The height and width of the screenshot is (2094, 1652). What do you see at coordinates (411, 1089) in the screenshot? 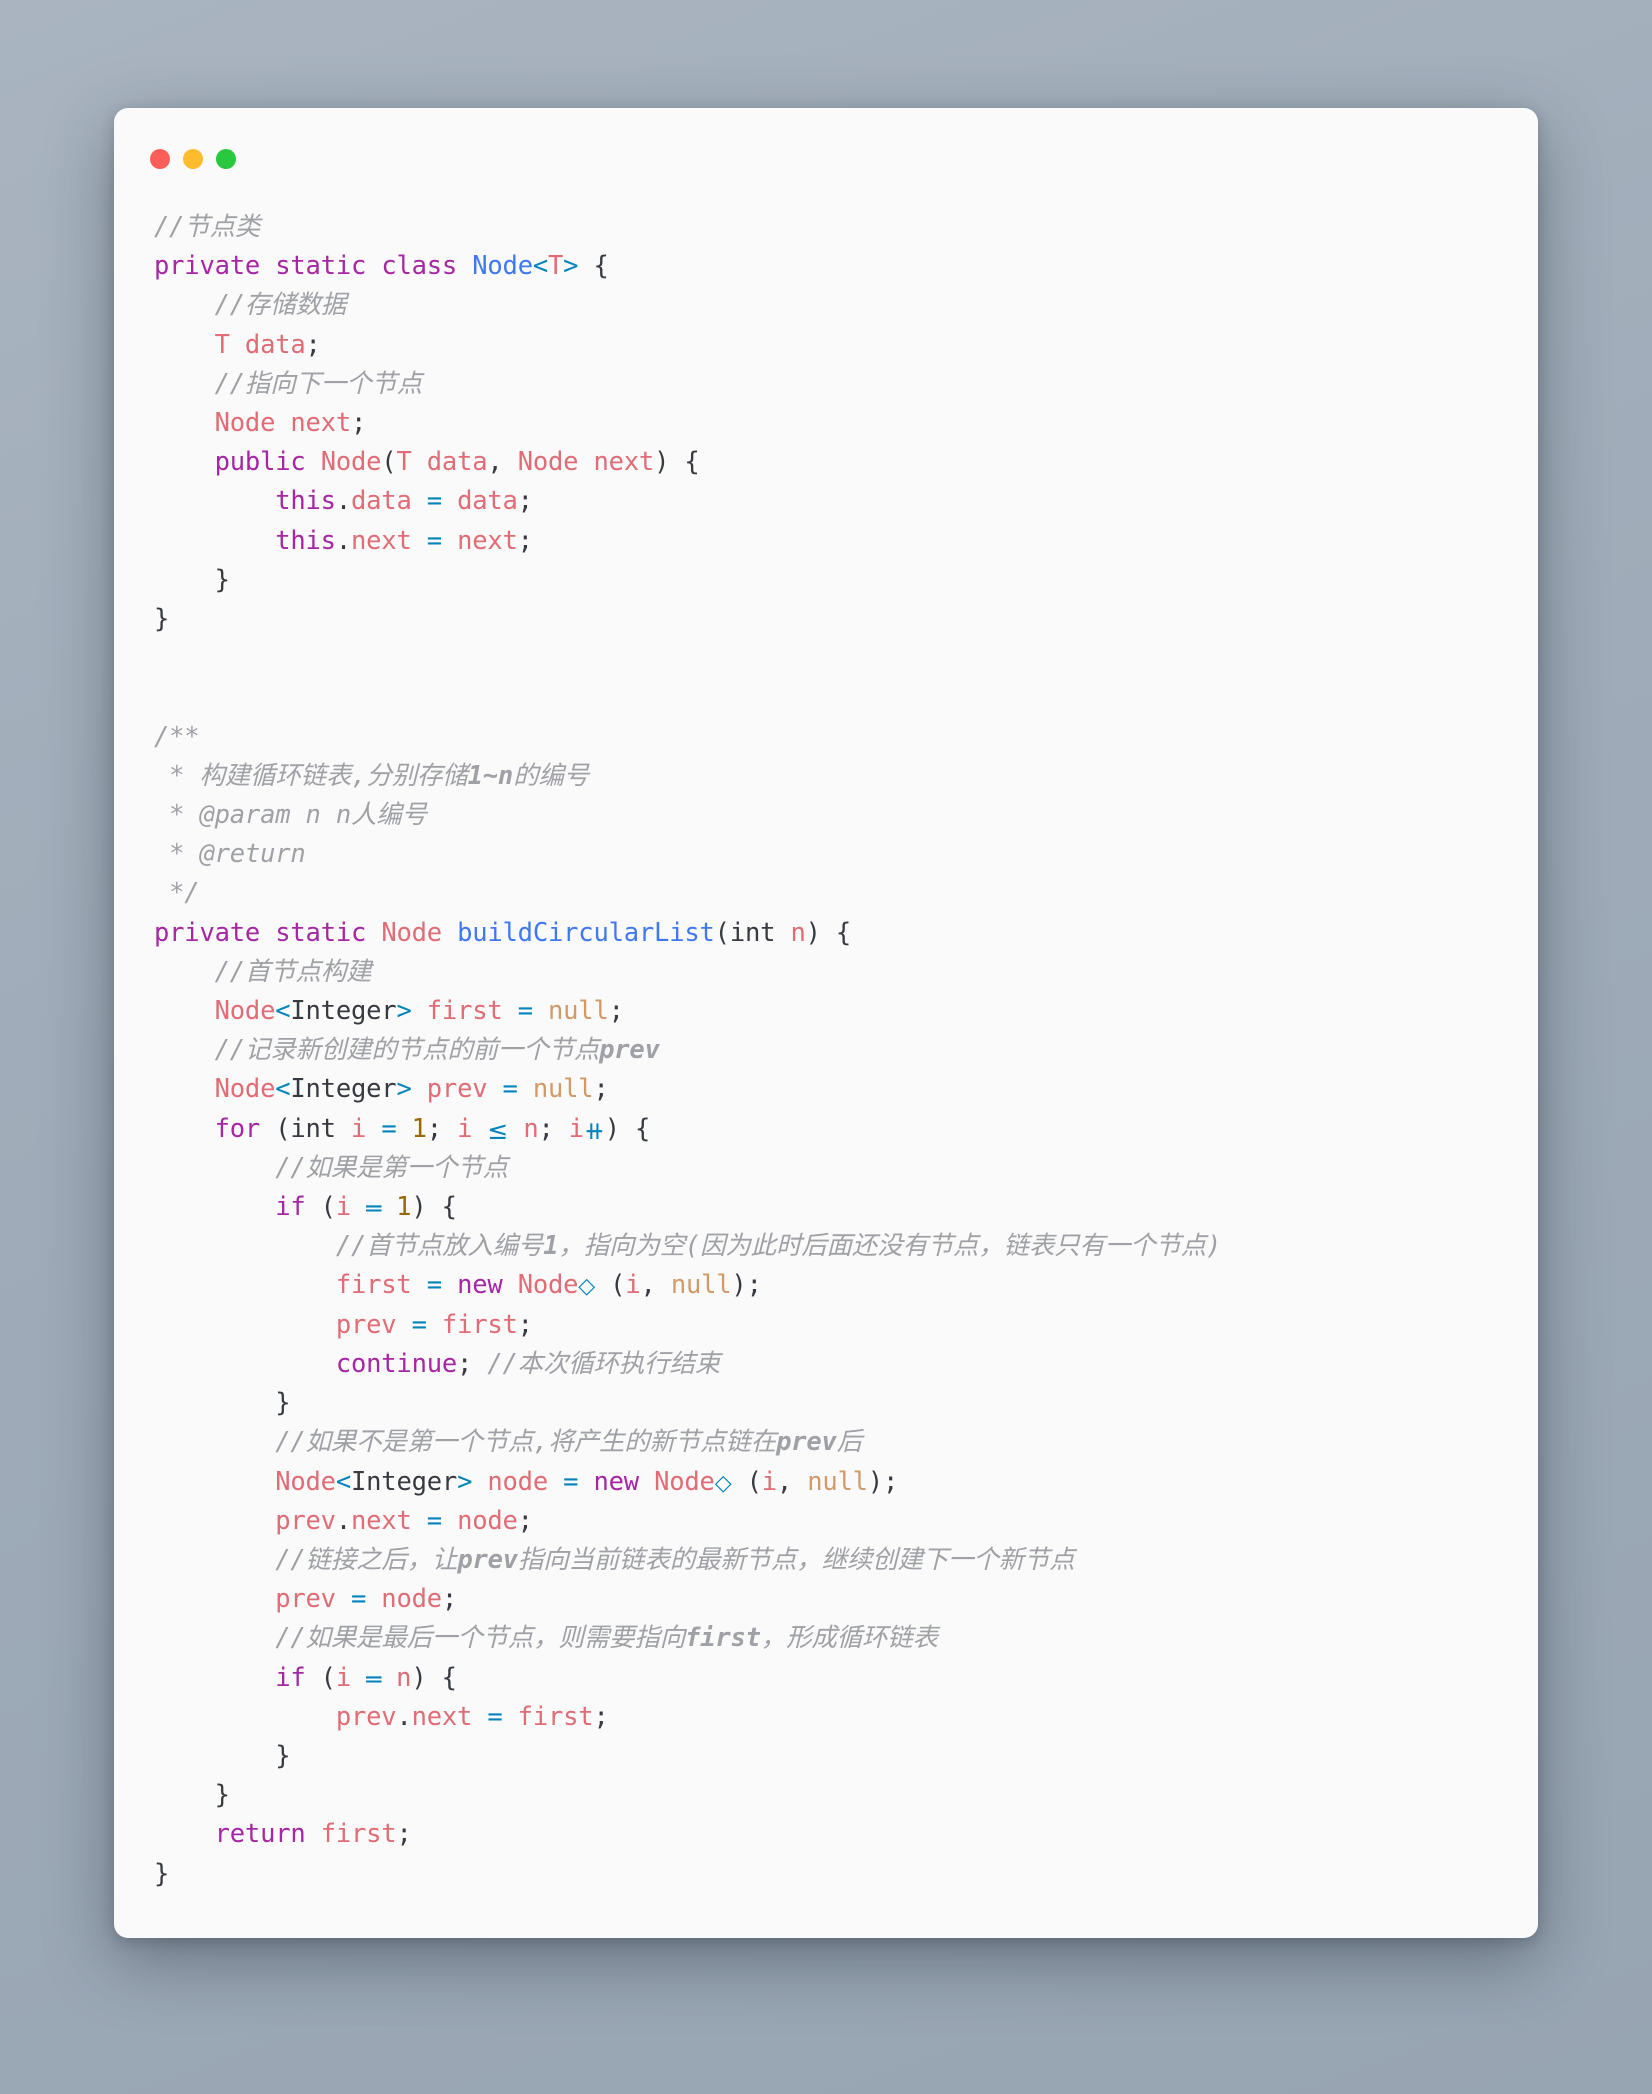
I see `code-line: Node<Integer> prev = null;` at bounding box center [411, 1089].